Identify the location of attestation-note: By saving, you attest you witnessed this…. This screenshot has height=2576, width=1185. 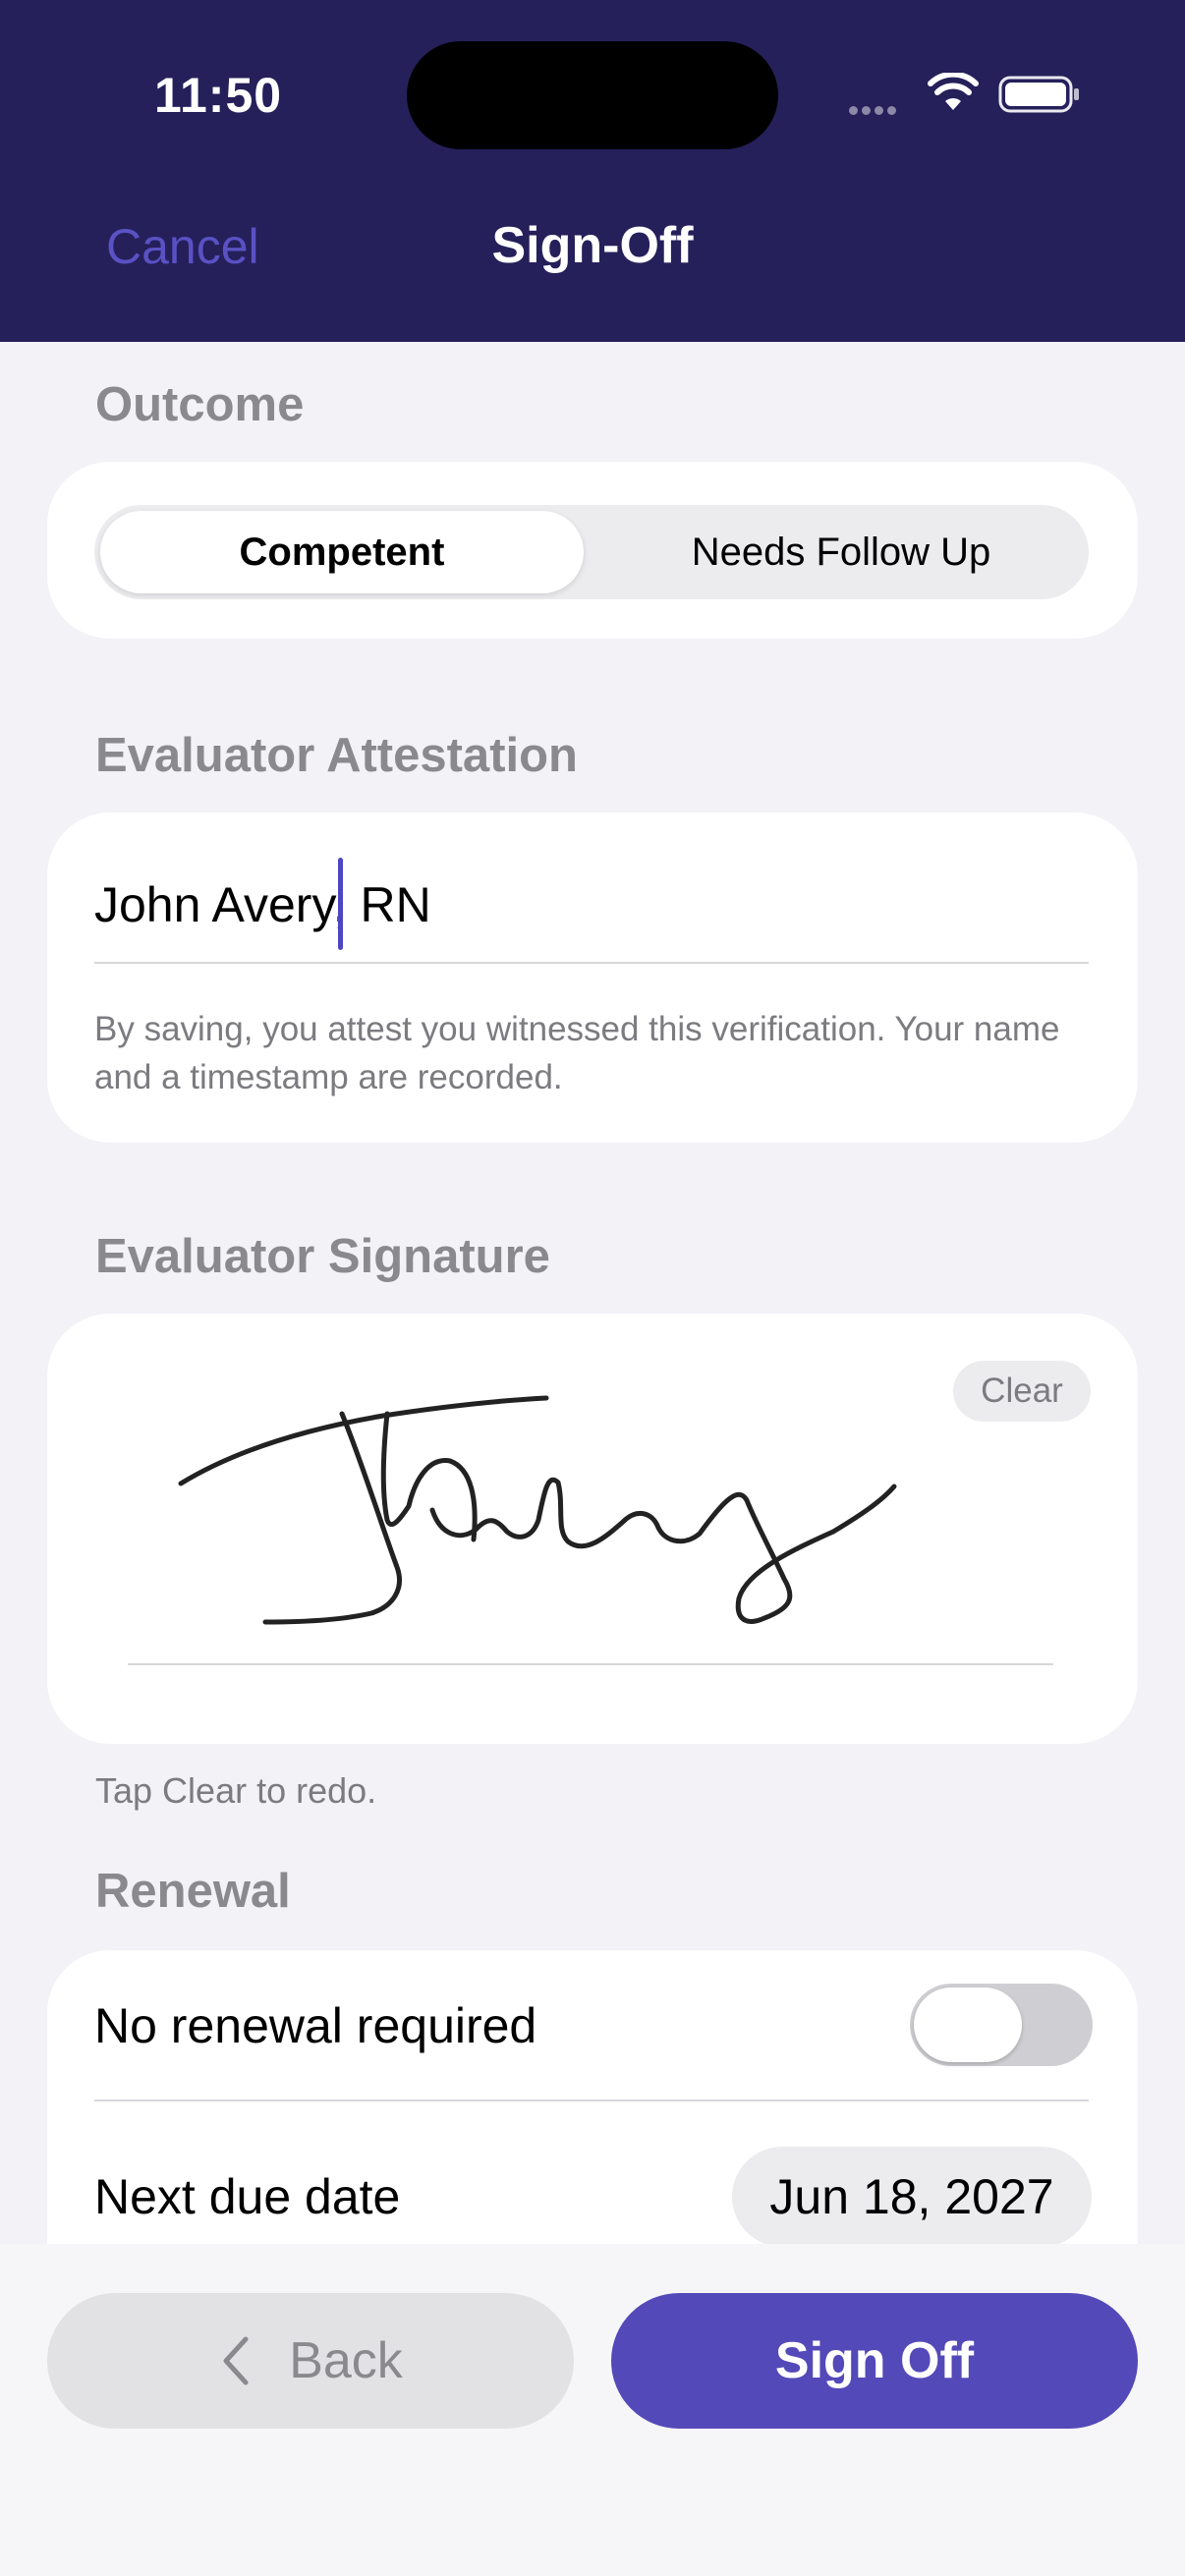
(577, 1053).